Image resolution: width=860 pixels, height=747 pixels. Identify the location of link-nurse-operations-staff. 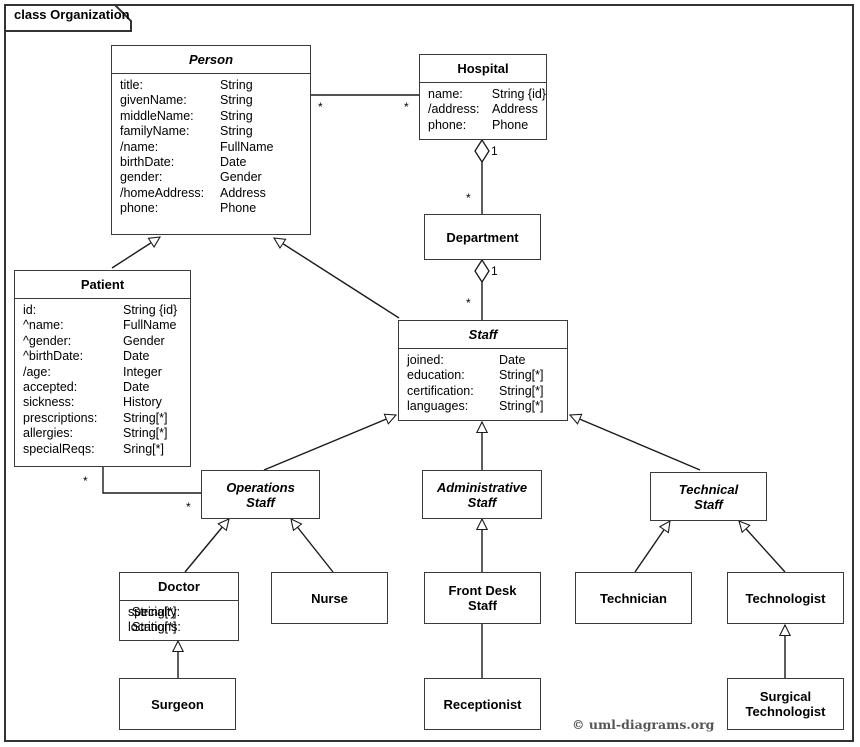
(312, 546).